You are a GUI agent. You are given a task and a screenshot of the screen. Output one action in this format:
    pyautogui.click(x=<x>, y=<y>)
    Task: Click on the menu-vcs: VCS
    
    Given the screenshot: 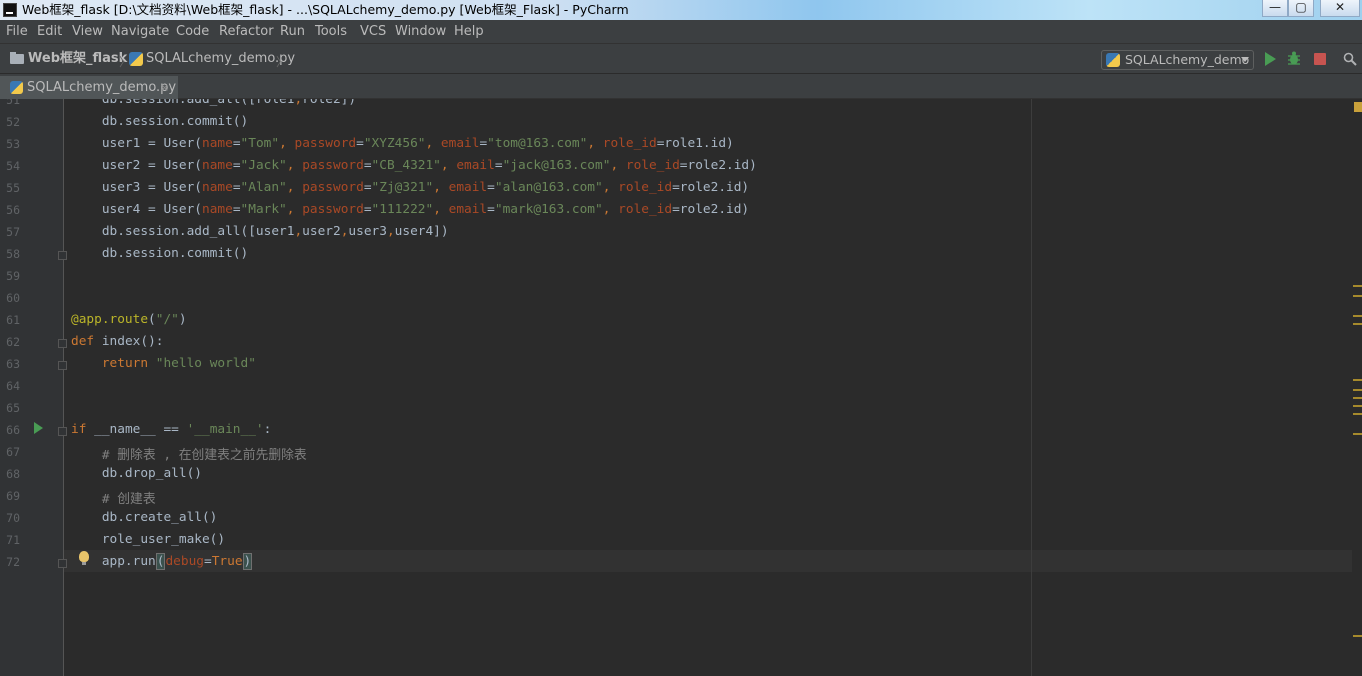 What is the action you would take?
    pyautogui.click(x=373, y=32)
    